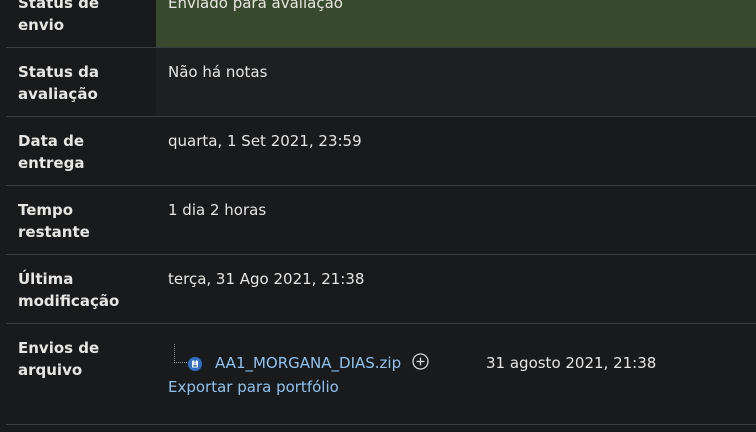 The image size is (756, 432). Describe the element at coordinates (265, 141) in the screenshot. I see `due-date-value: quarta, 1 Set 2021, 23:59` at that location.